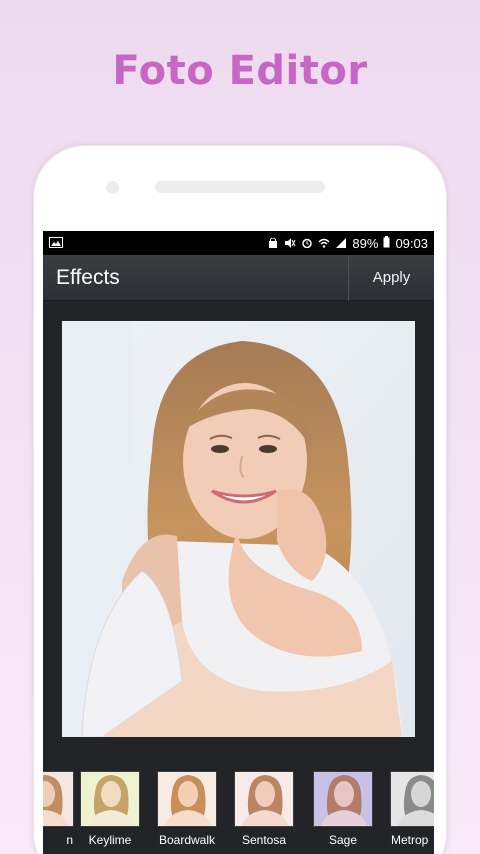 Image resolution: width=480 pixels, height=854 pixels. I want to click on battery-icon, so click(386, 243).